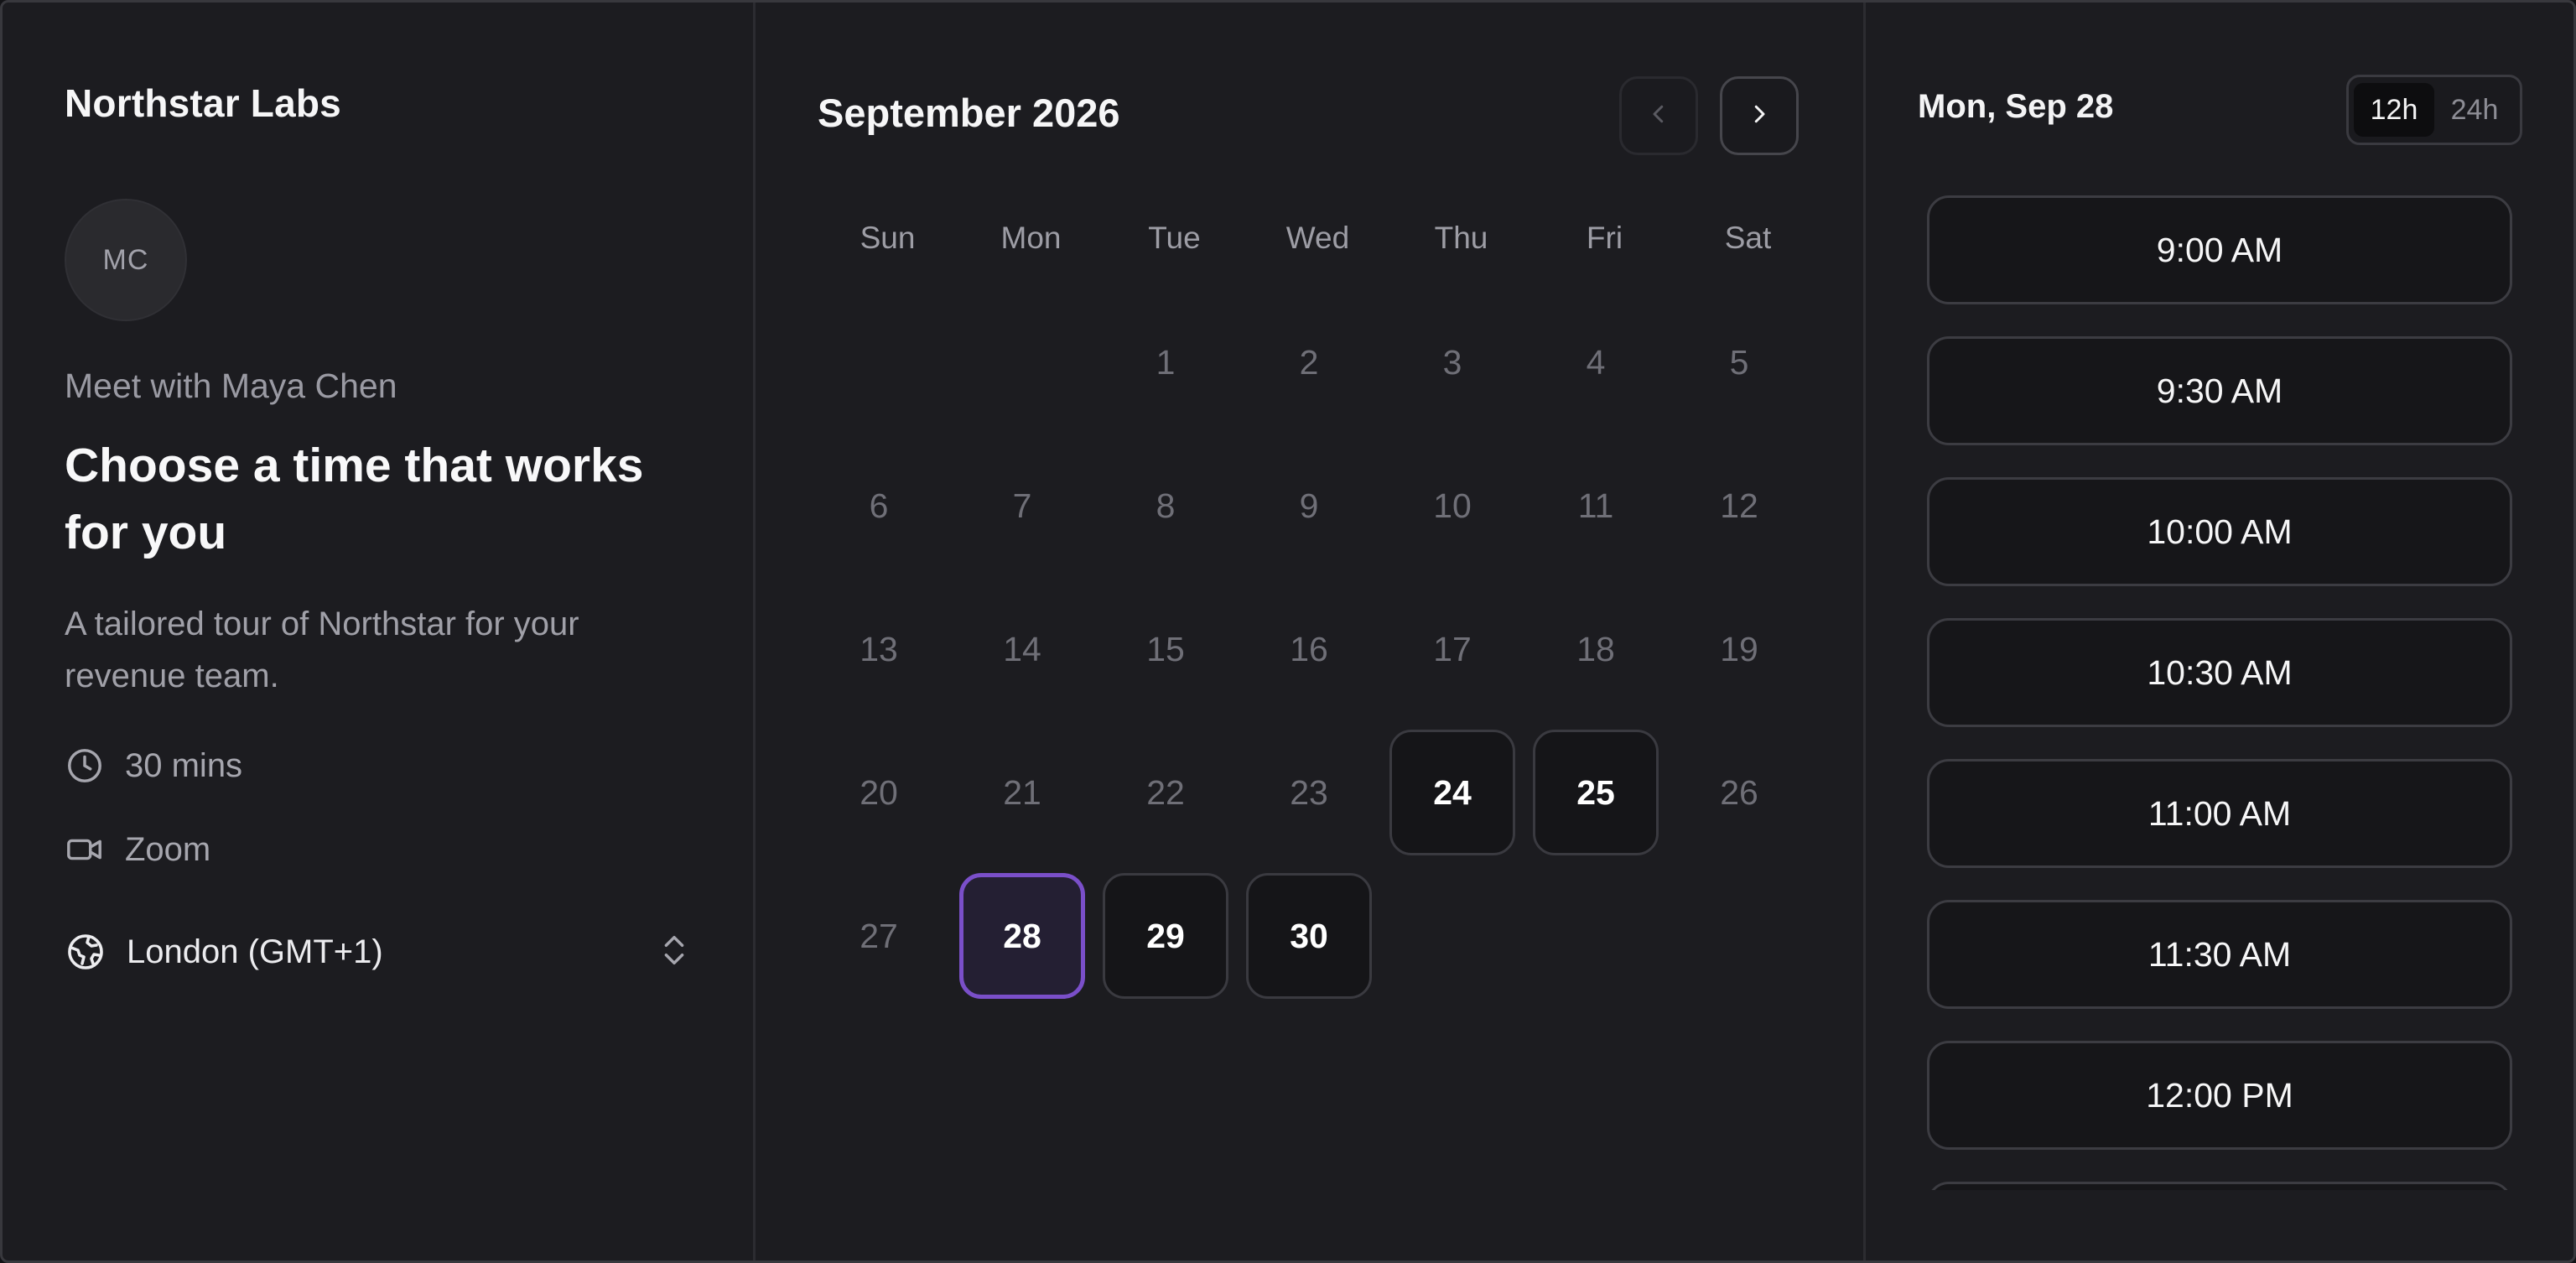  Describe the element at coordinates (1022, 936) in the screenshot. I see `calendar-day-selected: 28` at that location.